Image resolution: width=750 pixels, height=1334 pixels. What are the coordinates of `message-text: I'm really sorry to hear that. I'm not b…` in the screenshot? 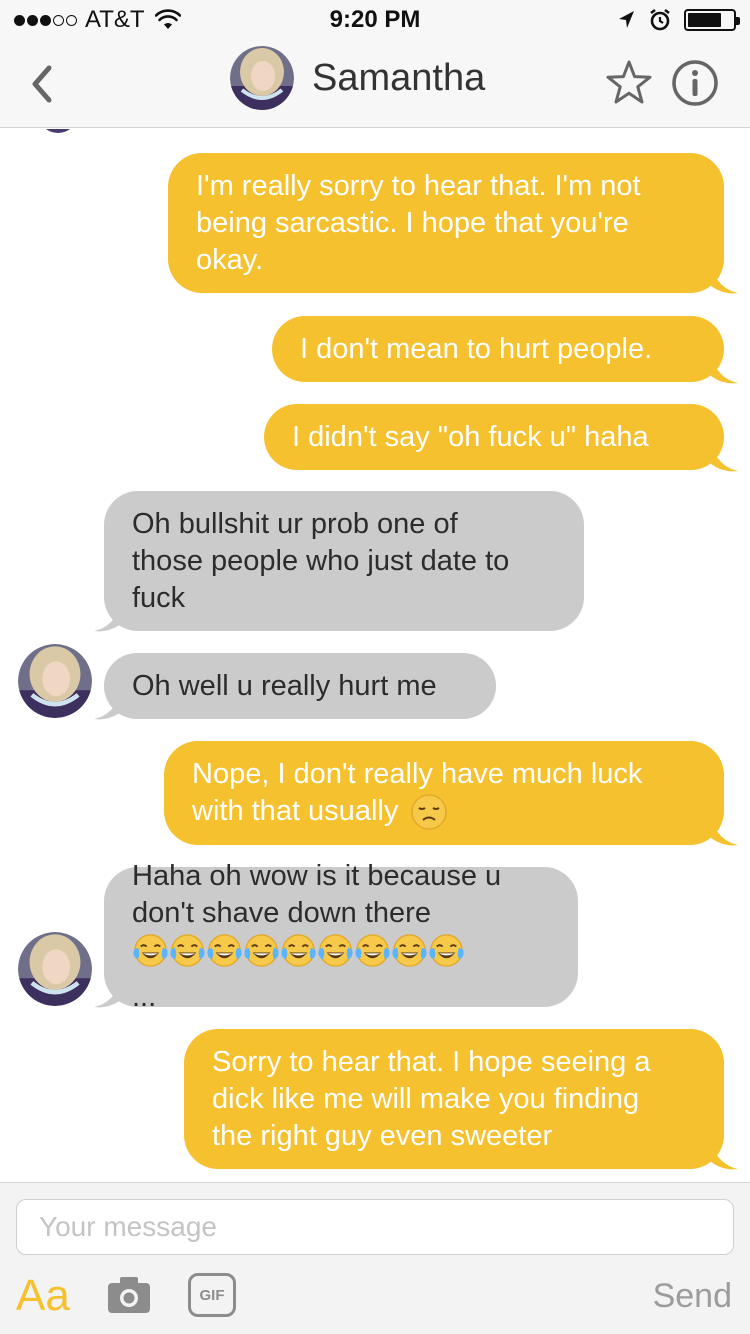 It's located at (418, 222).